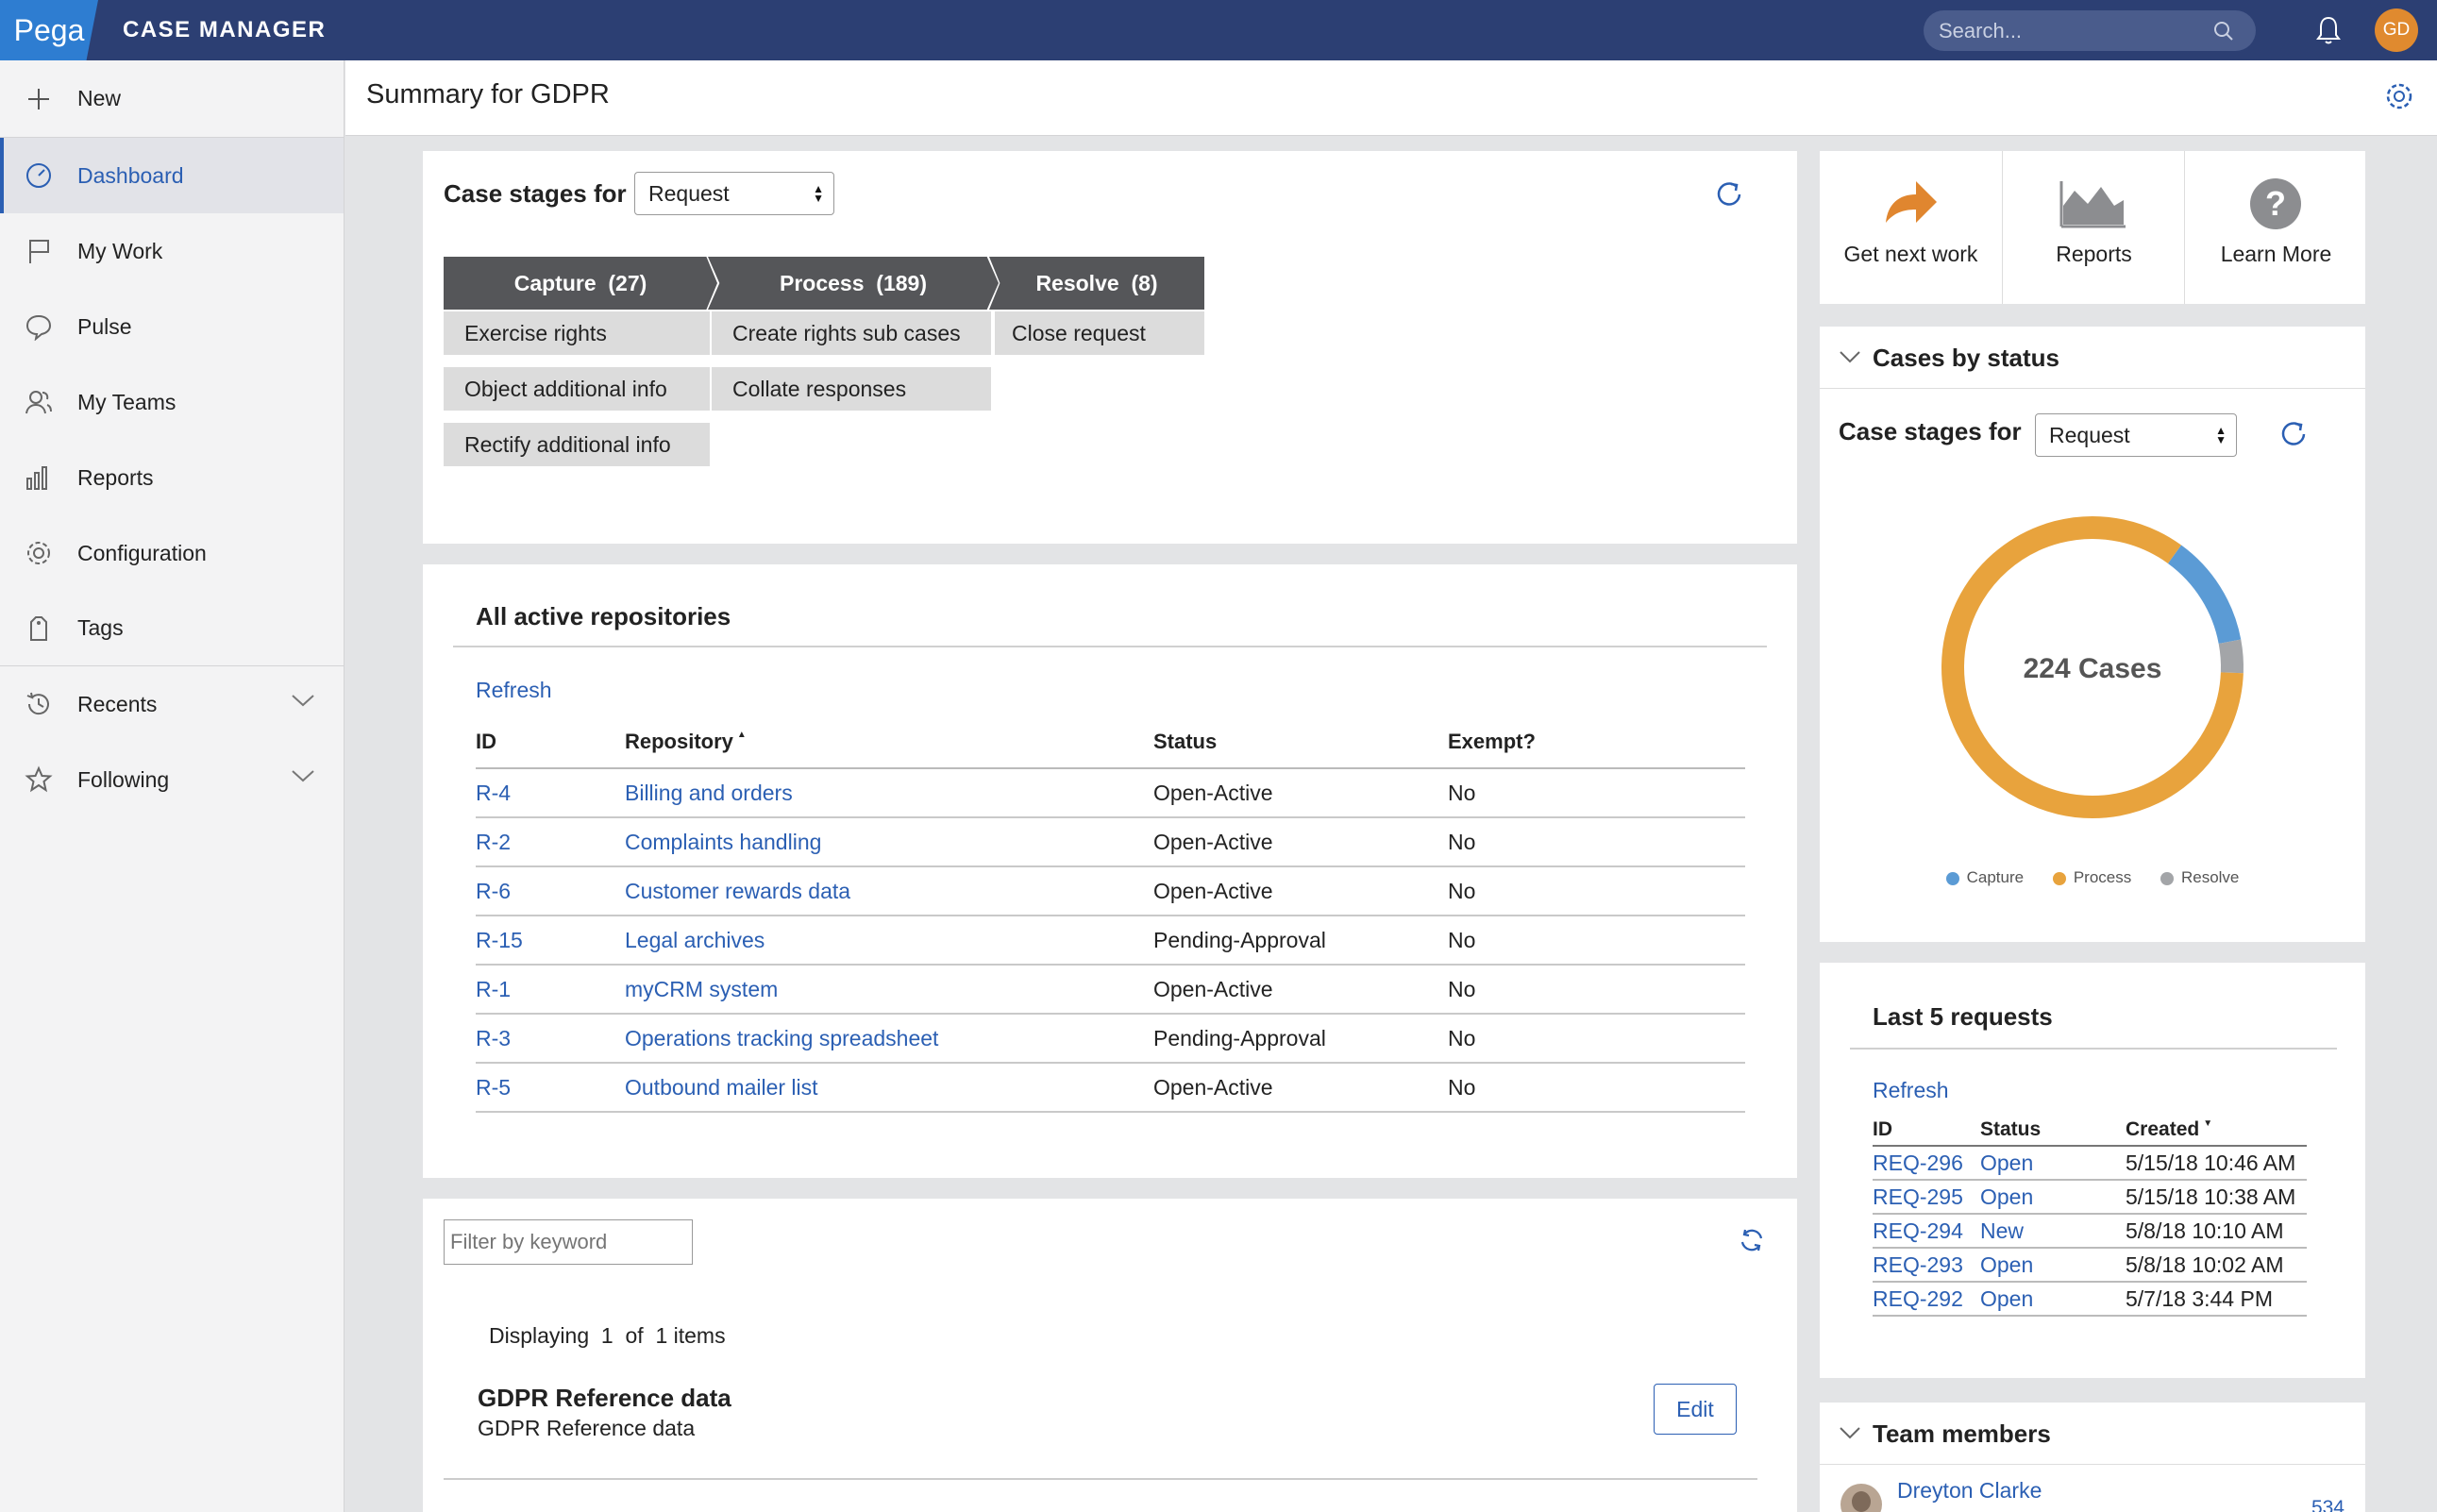  What do you see at coordinates (172, 251) in the screenshot?
I see `sidebar-item-my-work: My Work` at bounding box center [172, 251].